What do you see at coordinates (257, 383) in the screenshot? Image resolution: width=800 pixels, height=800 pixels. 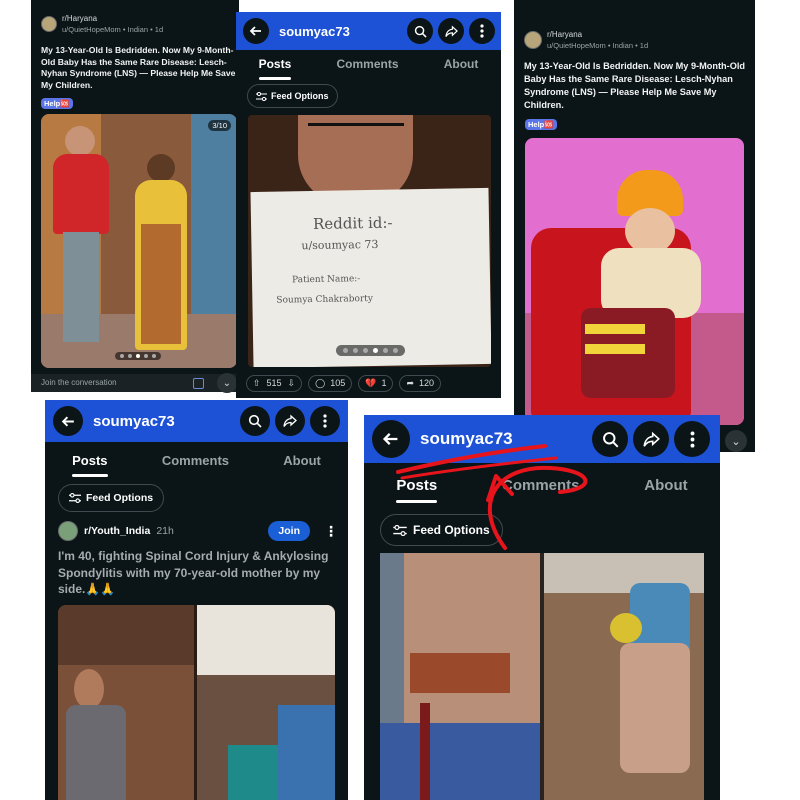 I see `upvote-icon: ⇧` at bounding box center [257, 383].